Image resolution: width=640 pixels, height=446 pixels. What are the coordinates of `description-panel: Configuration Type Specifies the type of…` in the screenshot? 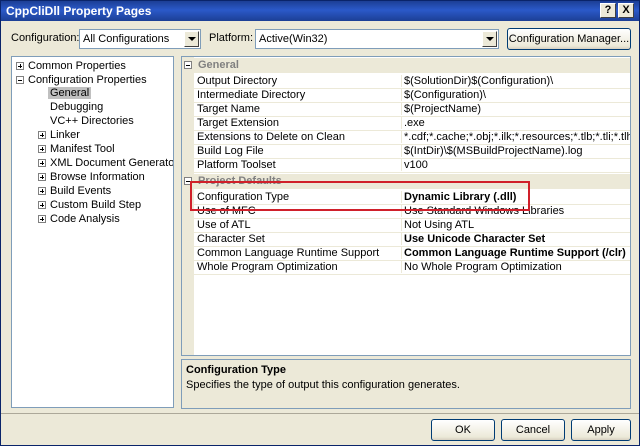 It's located at (406, 384).